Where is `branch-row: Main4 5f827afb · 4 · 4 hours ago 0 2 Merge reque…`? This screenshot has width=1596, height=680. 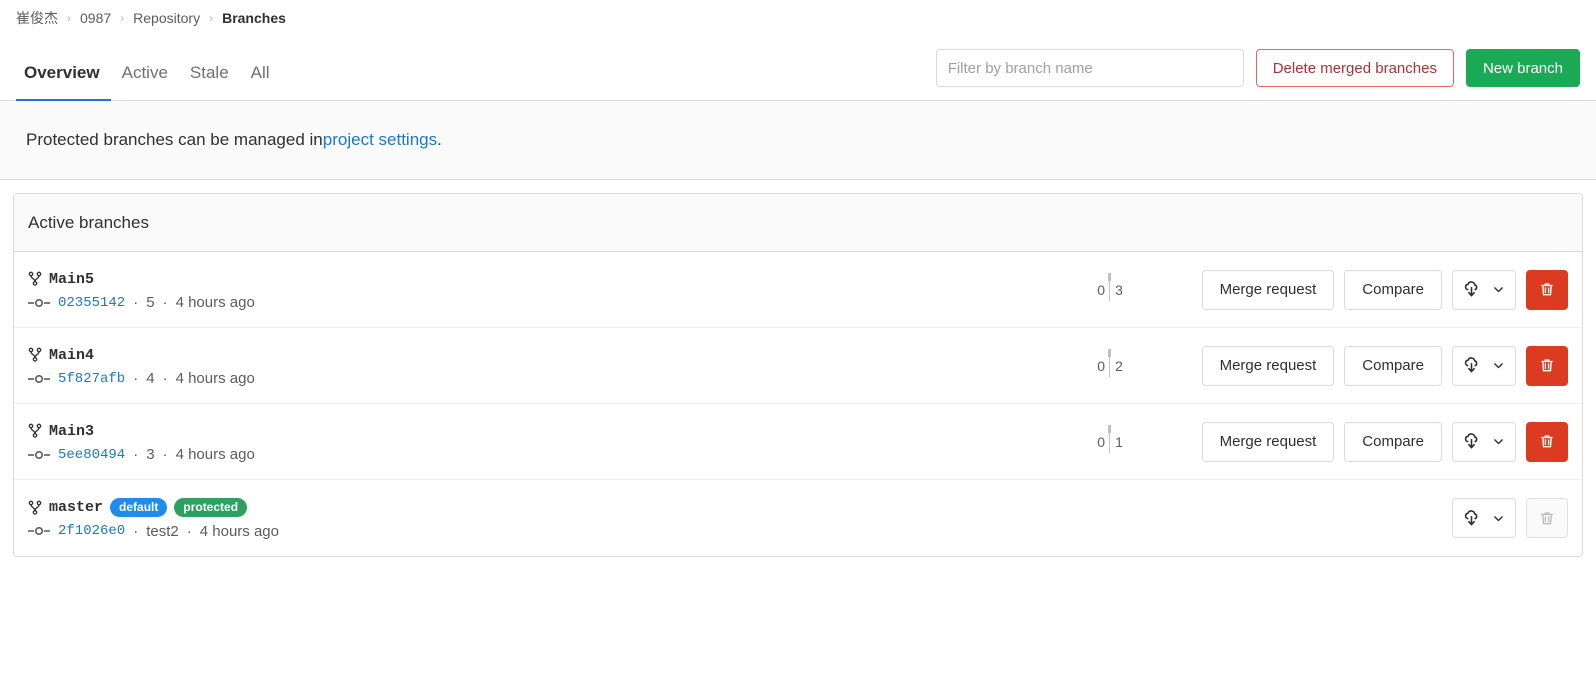 branch-row: Main4 5f827afb · 4 · 4 hours ago 0 2 Merge reque… is located at coordinates (798, 366).